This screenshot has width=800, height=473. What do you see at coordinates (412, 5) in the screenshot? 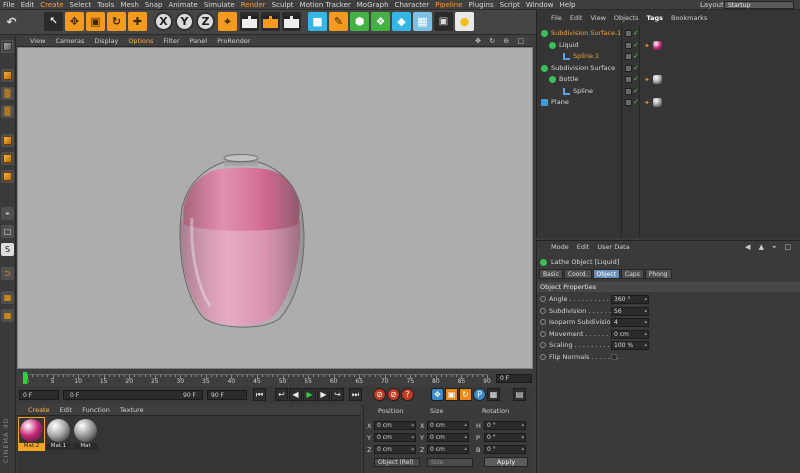
I see `menu-character: Character` at bounding box center [412, 5].